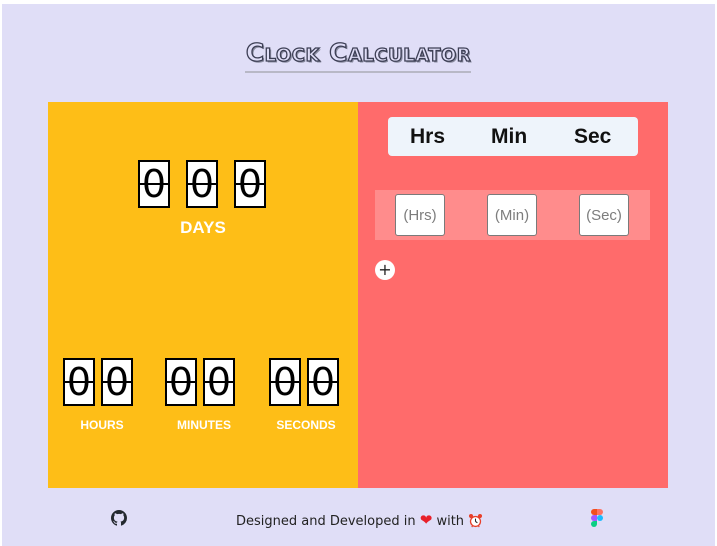 This screenshot has height=546, width=717. I want to click on unit-header: Hrs Min Sec, so click(513, 136).